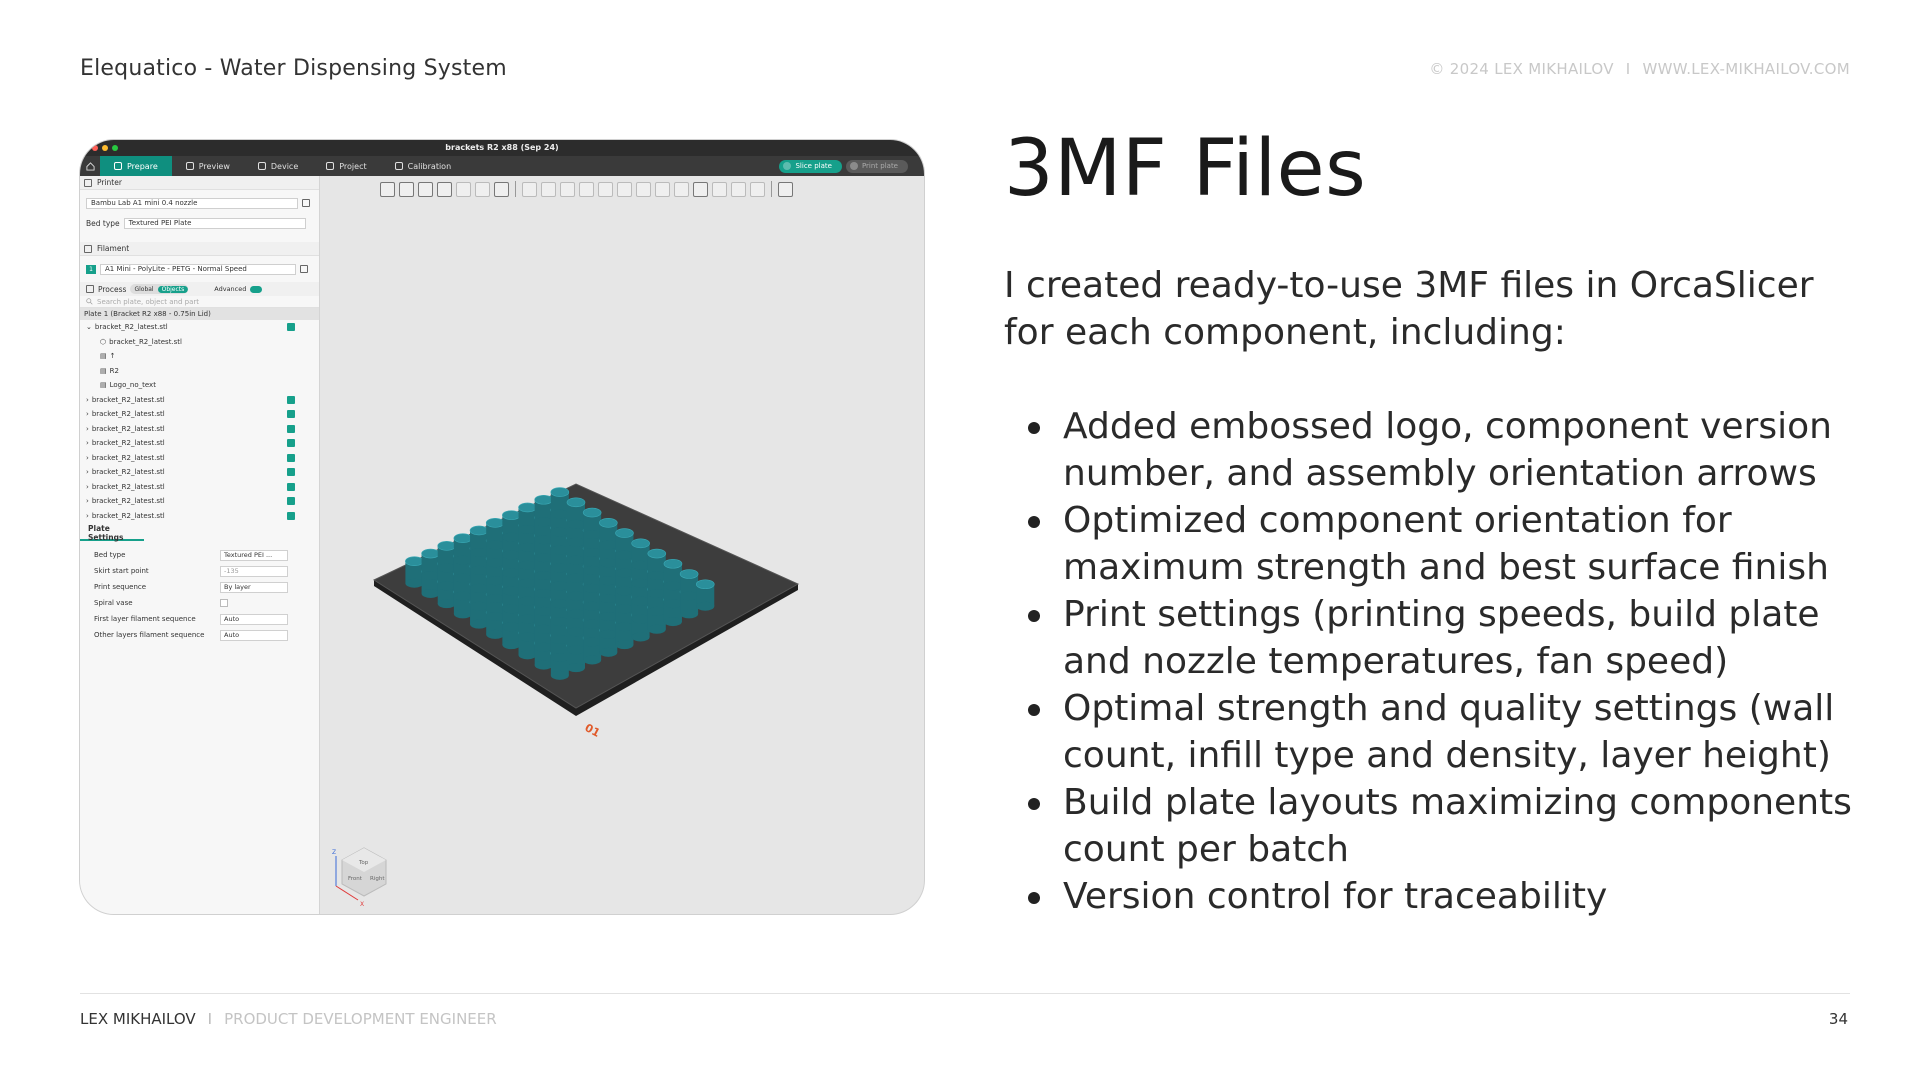 This screenshot has height=1080, width=1920. What do you see at coordinates (681, 189) in the screenshot?
I see `fuzzy-skin-icon` at bounding box center [681, 189].